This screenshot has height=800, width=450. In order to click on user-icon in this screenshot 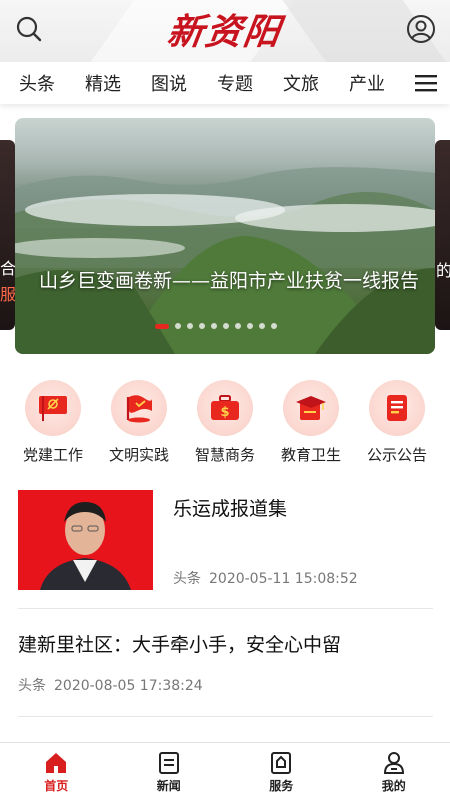, I will do `click(421, 29)`.